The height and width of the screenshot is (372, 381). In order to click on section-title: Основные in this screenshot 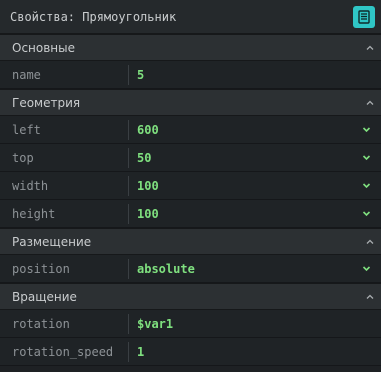, I will do `click(44, 47)`.